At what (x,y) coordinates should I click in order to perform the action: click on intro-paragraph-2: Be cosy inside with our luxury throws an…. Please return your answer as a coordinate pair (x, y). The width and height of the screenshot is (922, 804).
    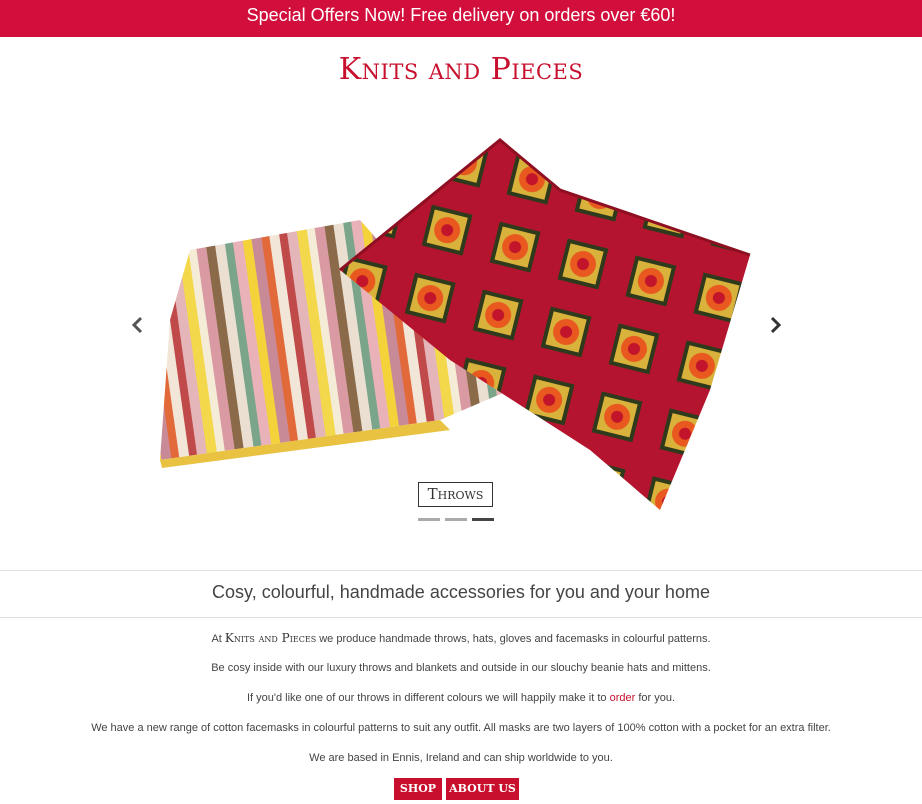
    Looking at the image, I should click on (461, 668).